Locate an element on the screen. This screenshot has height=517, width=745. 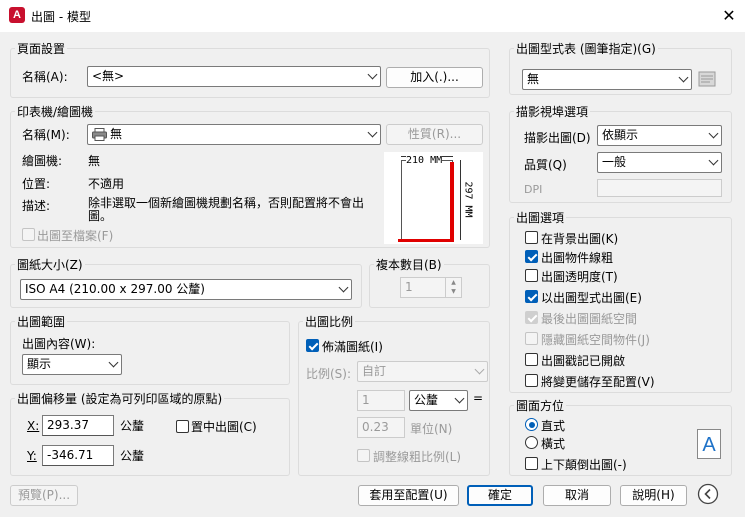
upside-down-label: 上下顛倒出圖(-) is located at coordinates (584, 465).